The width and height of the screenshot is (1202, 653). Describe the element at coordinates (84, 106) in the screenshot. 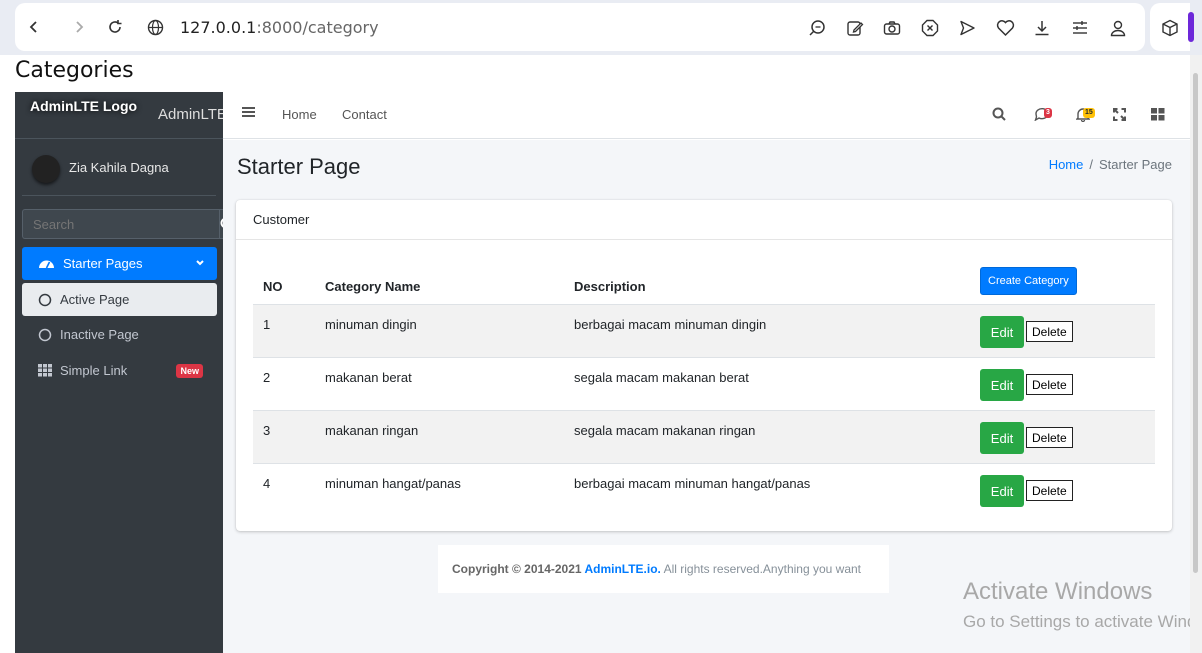

I see `brand-logo: AdminLTE Logo` at that location.